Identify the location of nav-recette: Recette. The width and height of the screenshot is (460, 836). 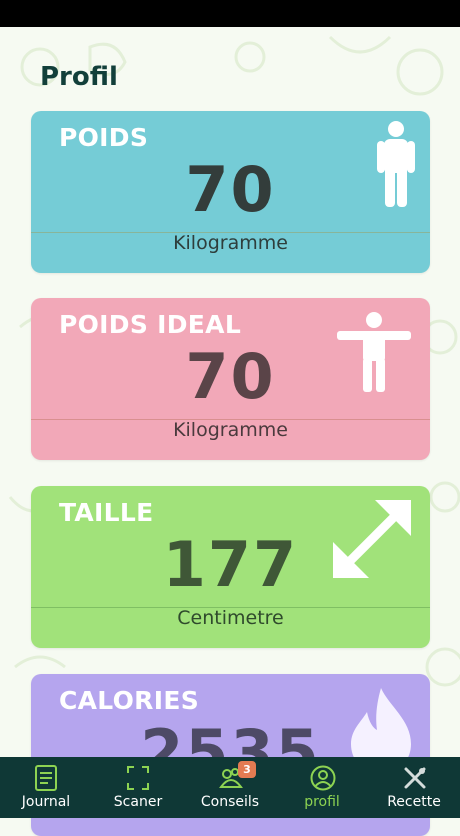
(414, 787).